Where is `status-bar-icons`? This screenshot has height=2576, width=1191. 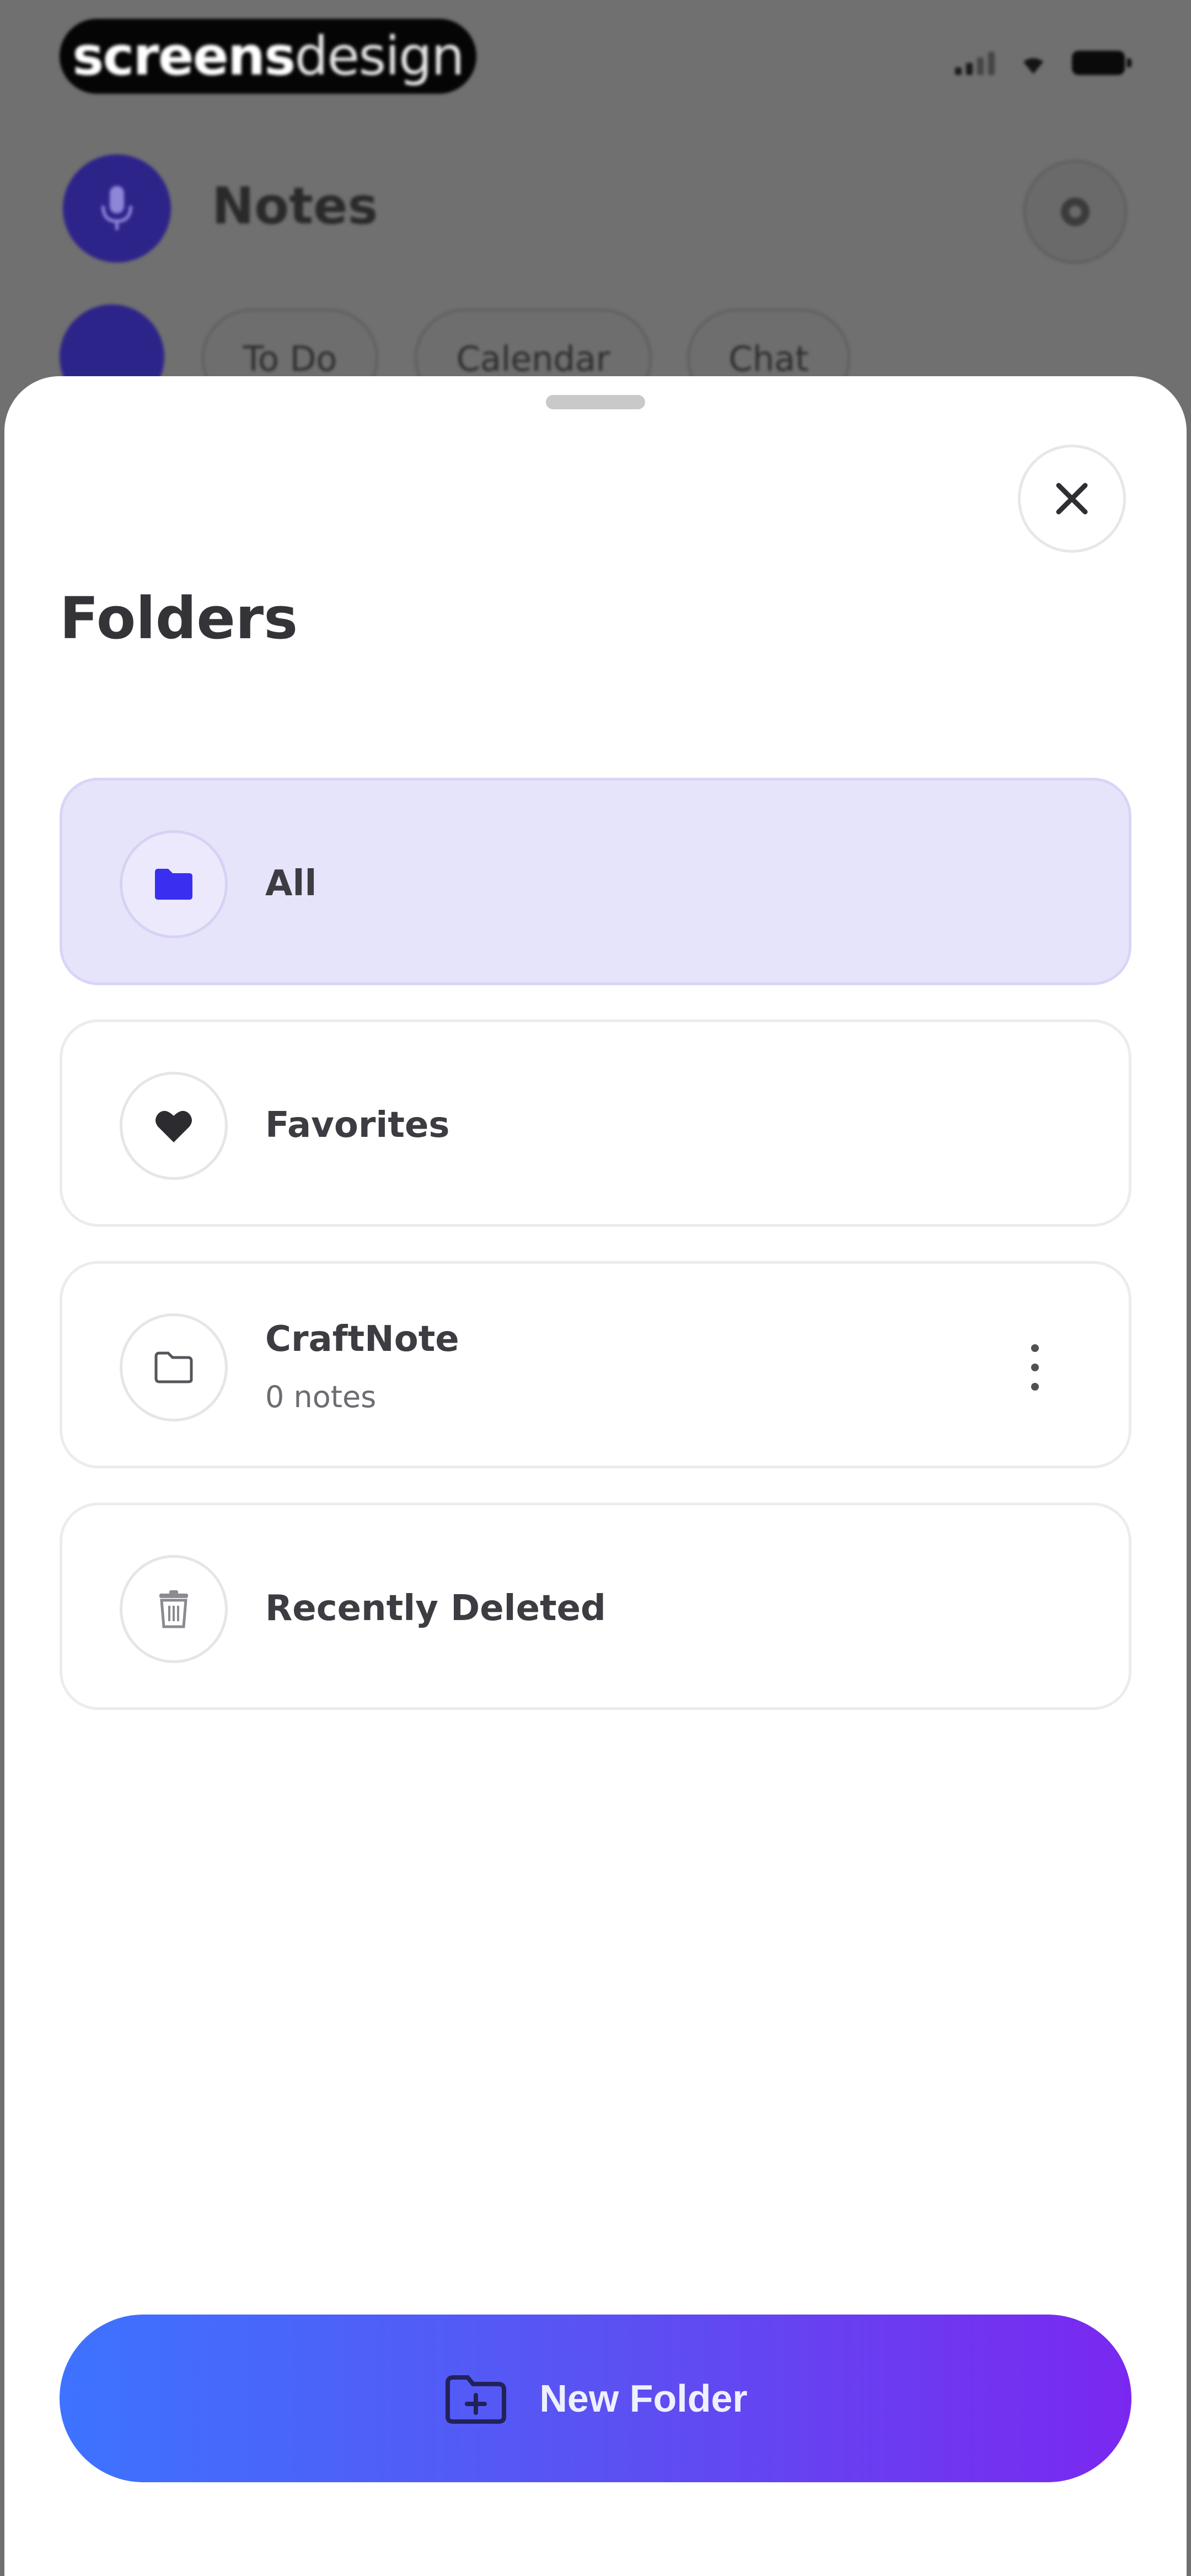
status-bar-icons is located at coordinates (1043, 62).